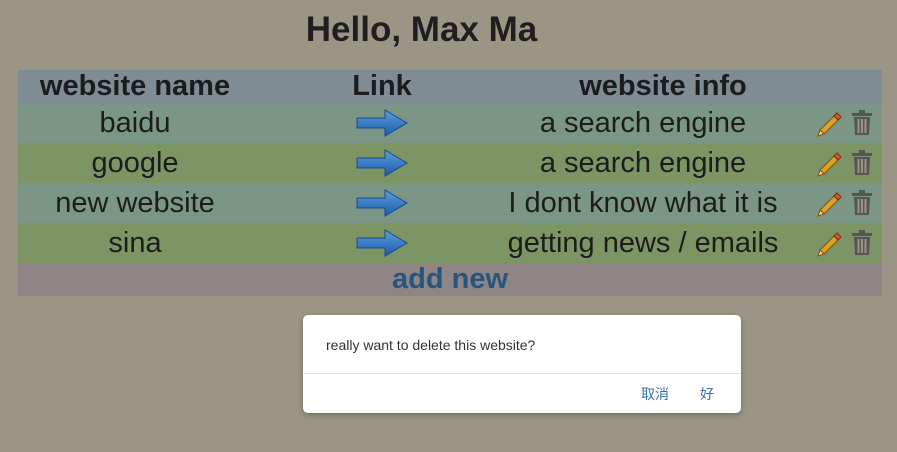  What do you see at coordinates (135, 162) in the screenshot?
I see `website-name: google` at bounding box center [135, 162].